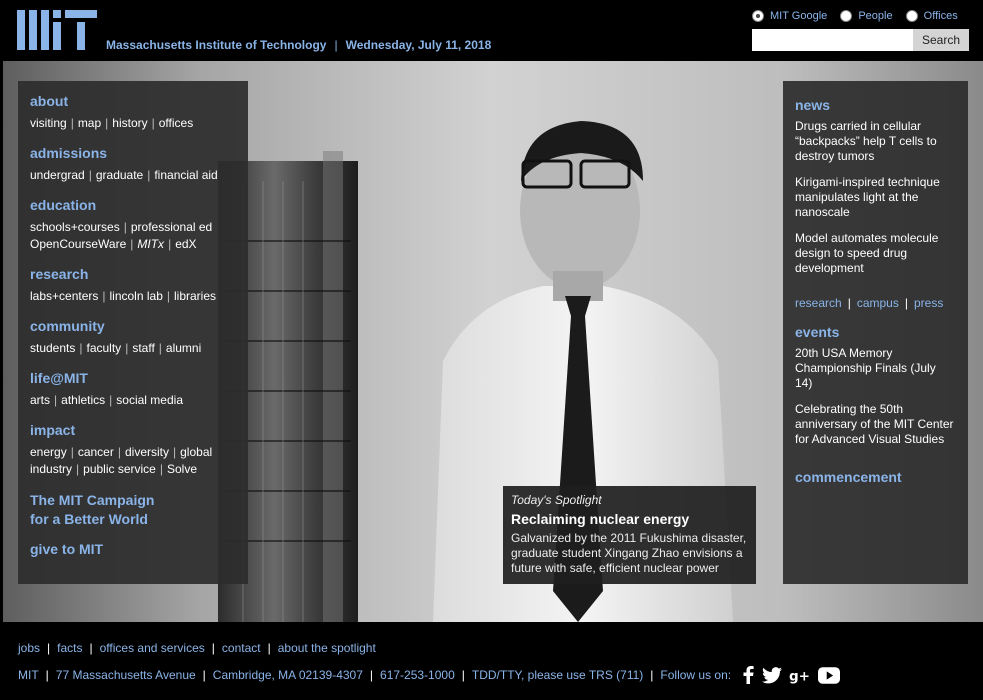 The width and height of the screenshot is (983, 700). Describe the element at coordinates (829, 675) in the screenshot. I see `youtube-icon` at that location.